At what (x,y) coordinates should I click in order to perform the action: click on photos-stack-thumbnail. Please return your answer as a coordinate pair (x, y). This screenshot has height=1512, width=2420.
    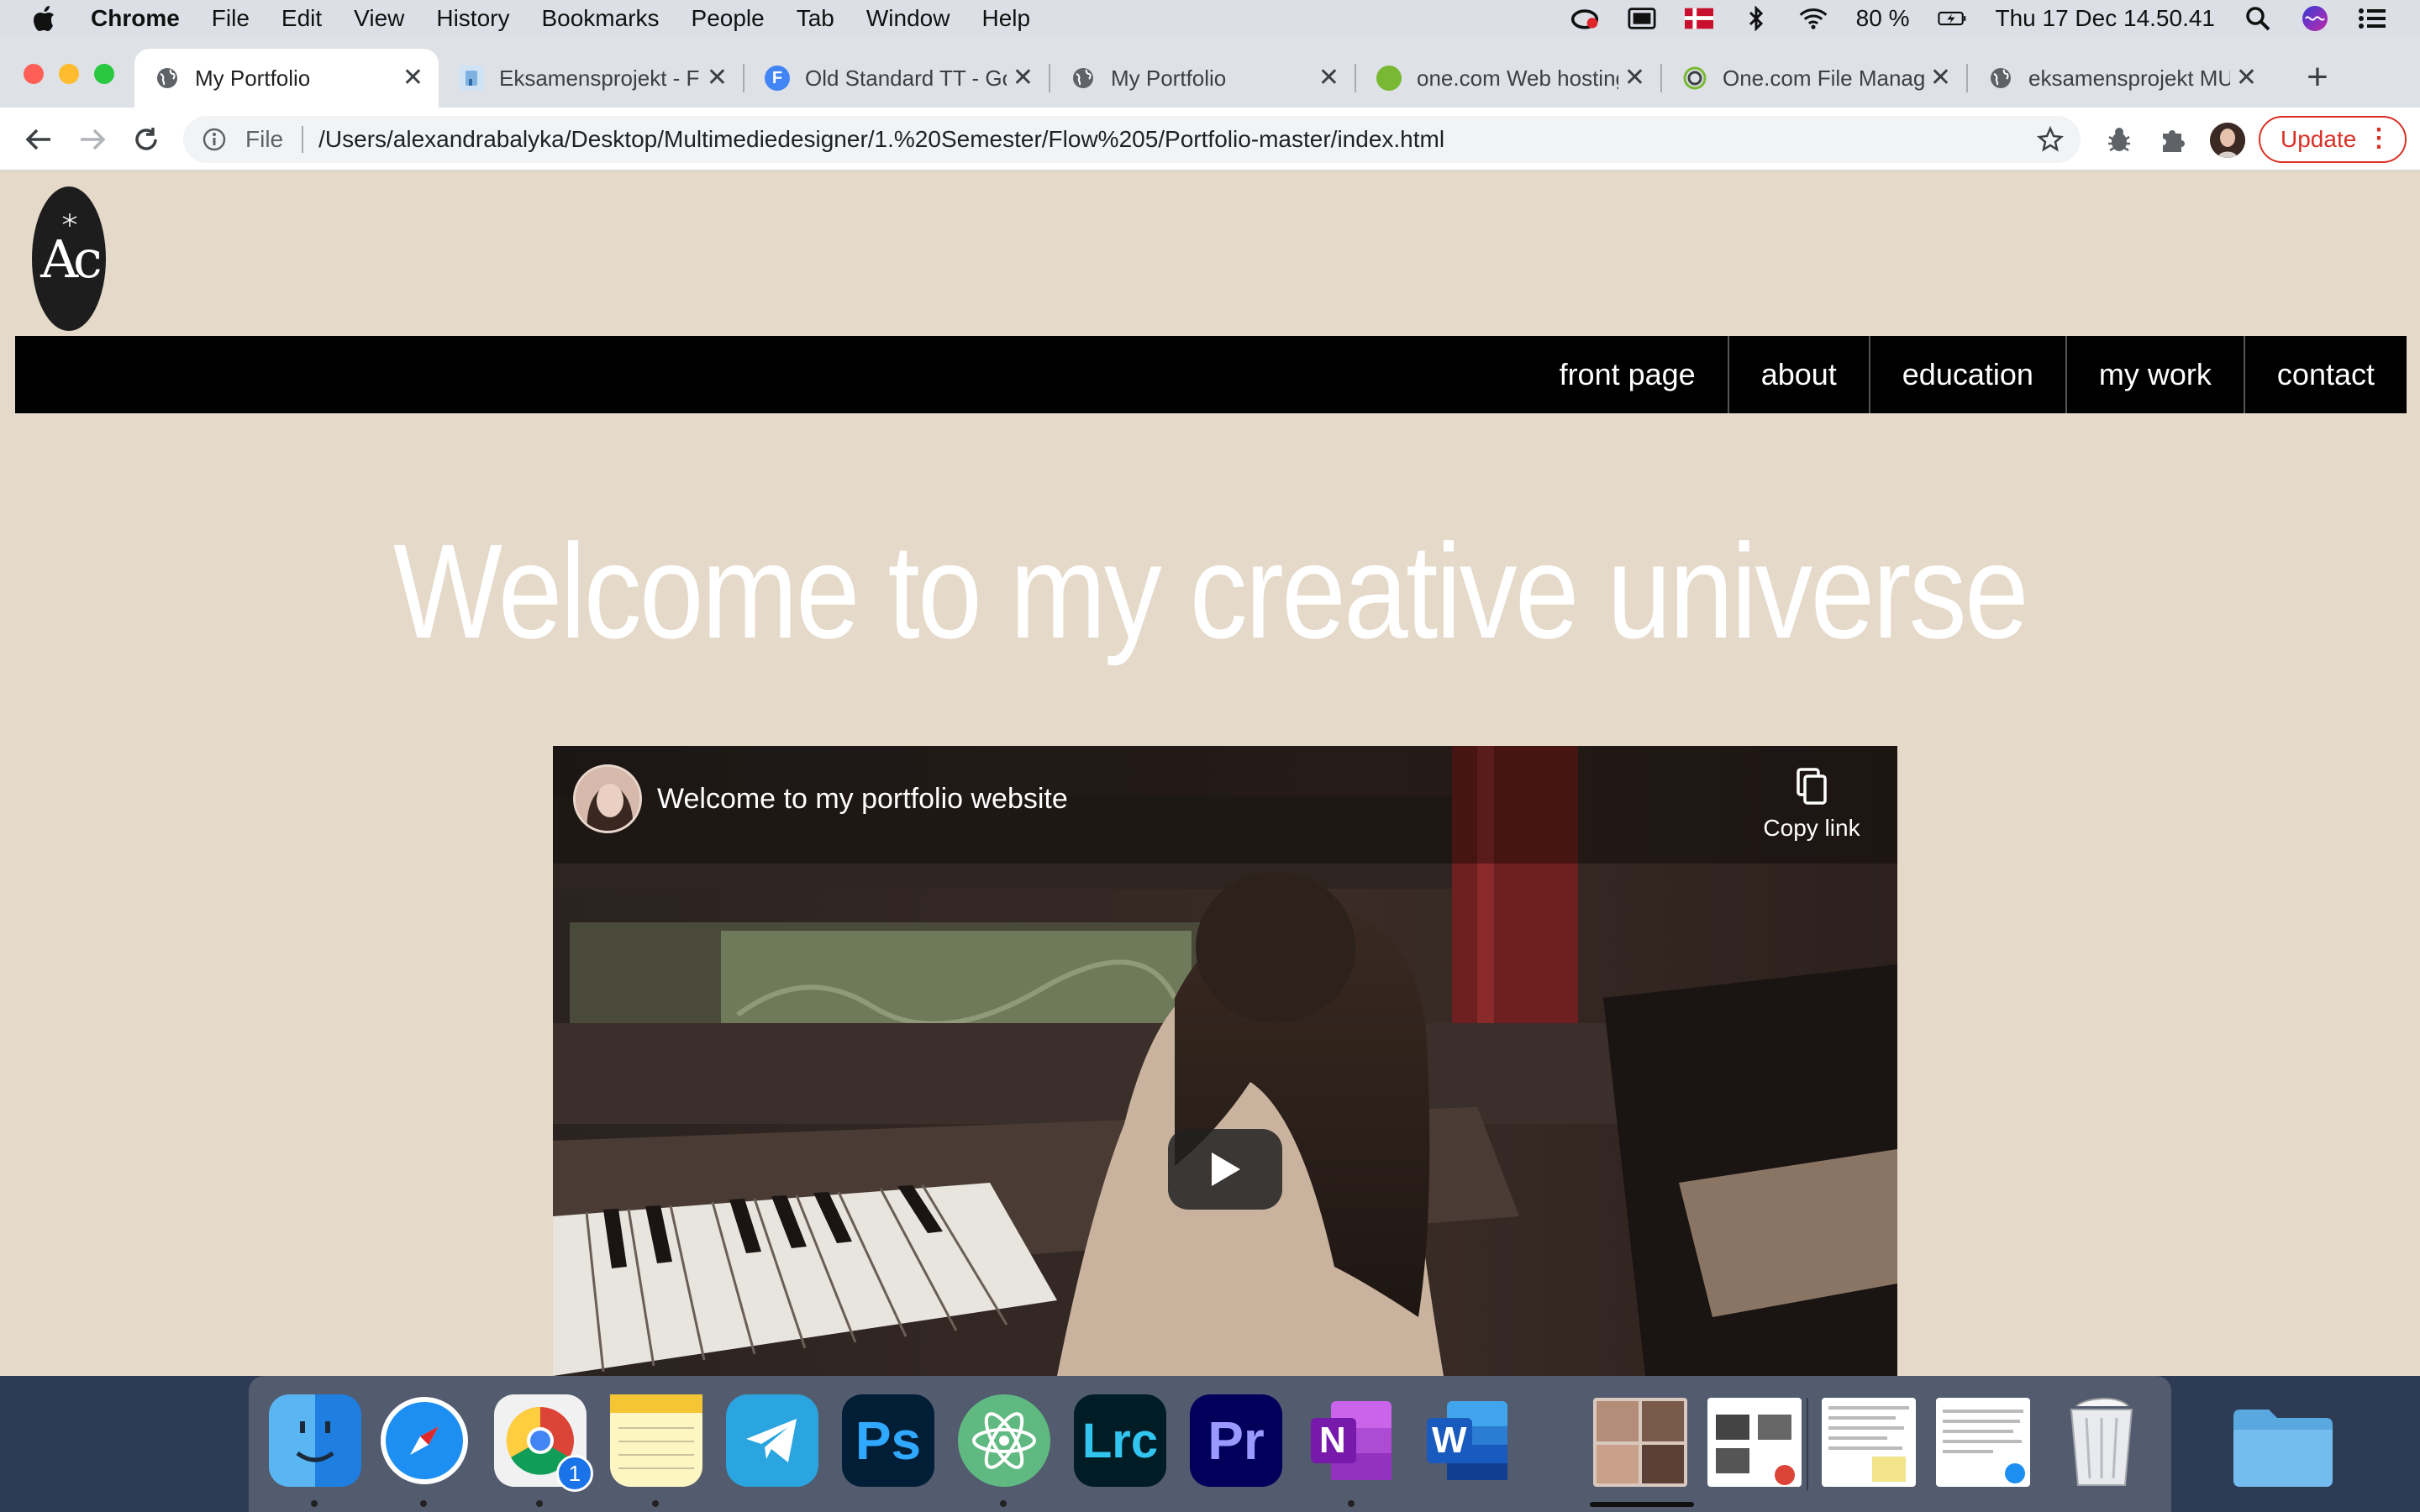
    Looking at the image, I should click on (1640, 1442).